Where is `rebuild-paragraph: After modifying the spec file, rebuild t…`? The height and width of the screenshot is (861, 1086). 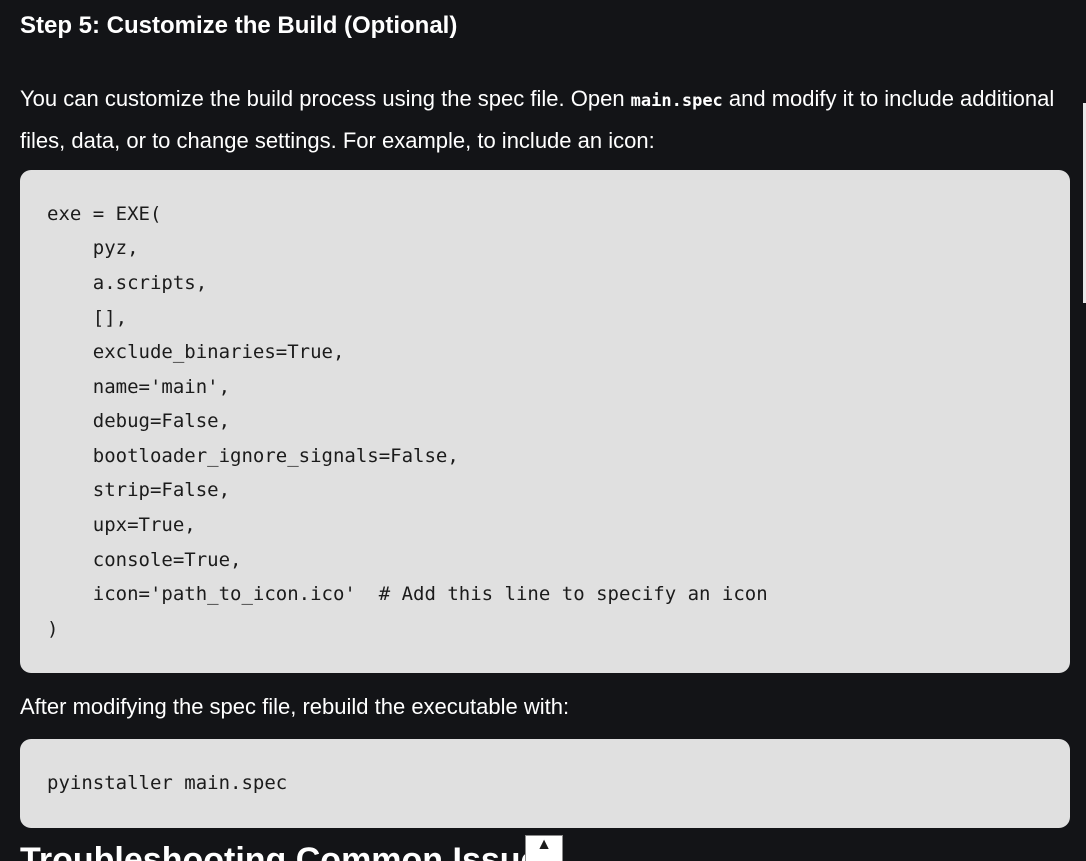
rebuild-paragraph: After modifying the spec file, rebuild t… is located at coordinates (295, 706).